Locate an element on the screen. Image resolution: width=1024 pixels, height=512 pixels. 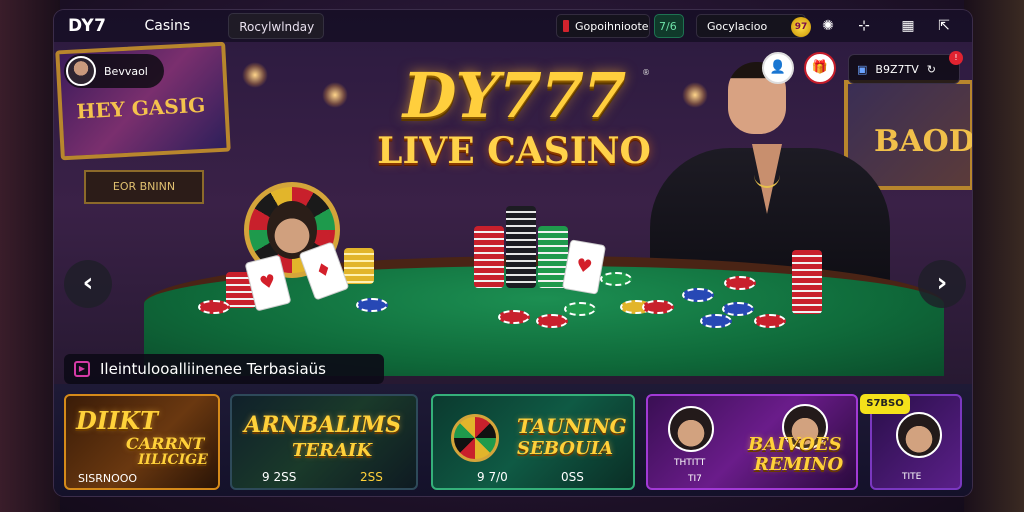
play-icon: ▶ is located at coordinates (82, 369).